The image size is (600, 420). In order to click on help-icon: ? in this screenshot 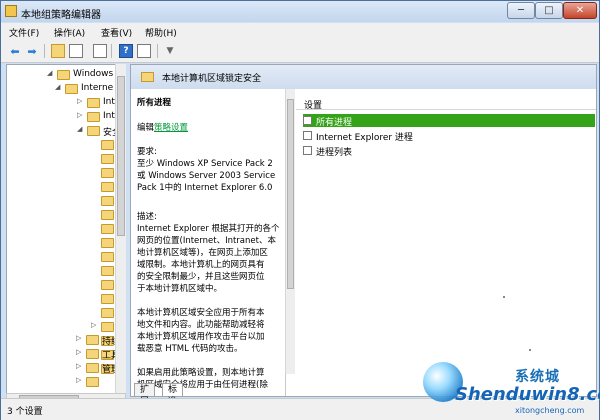, I will do `click(126, 51)`.